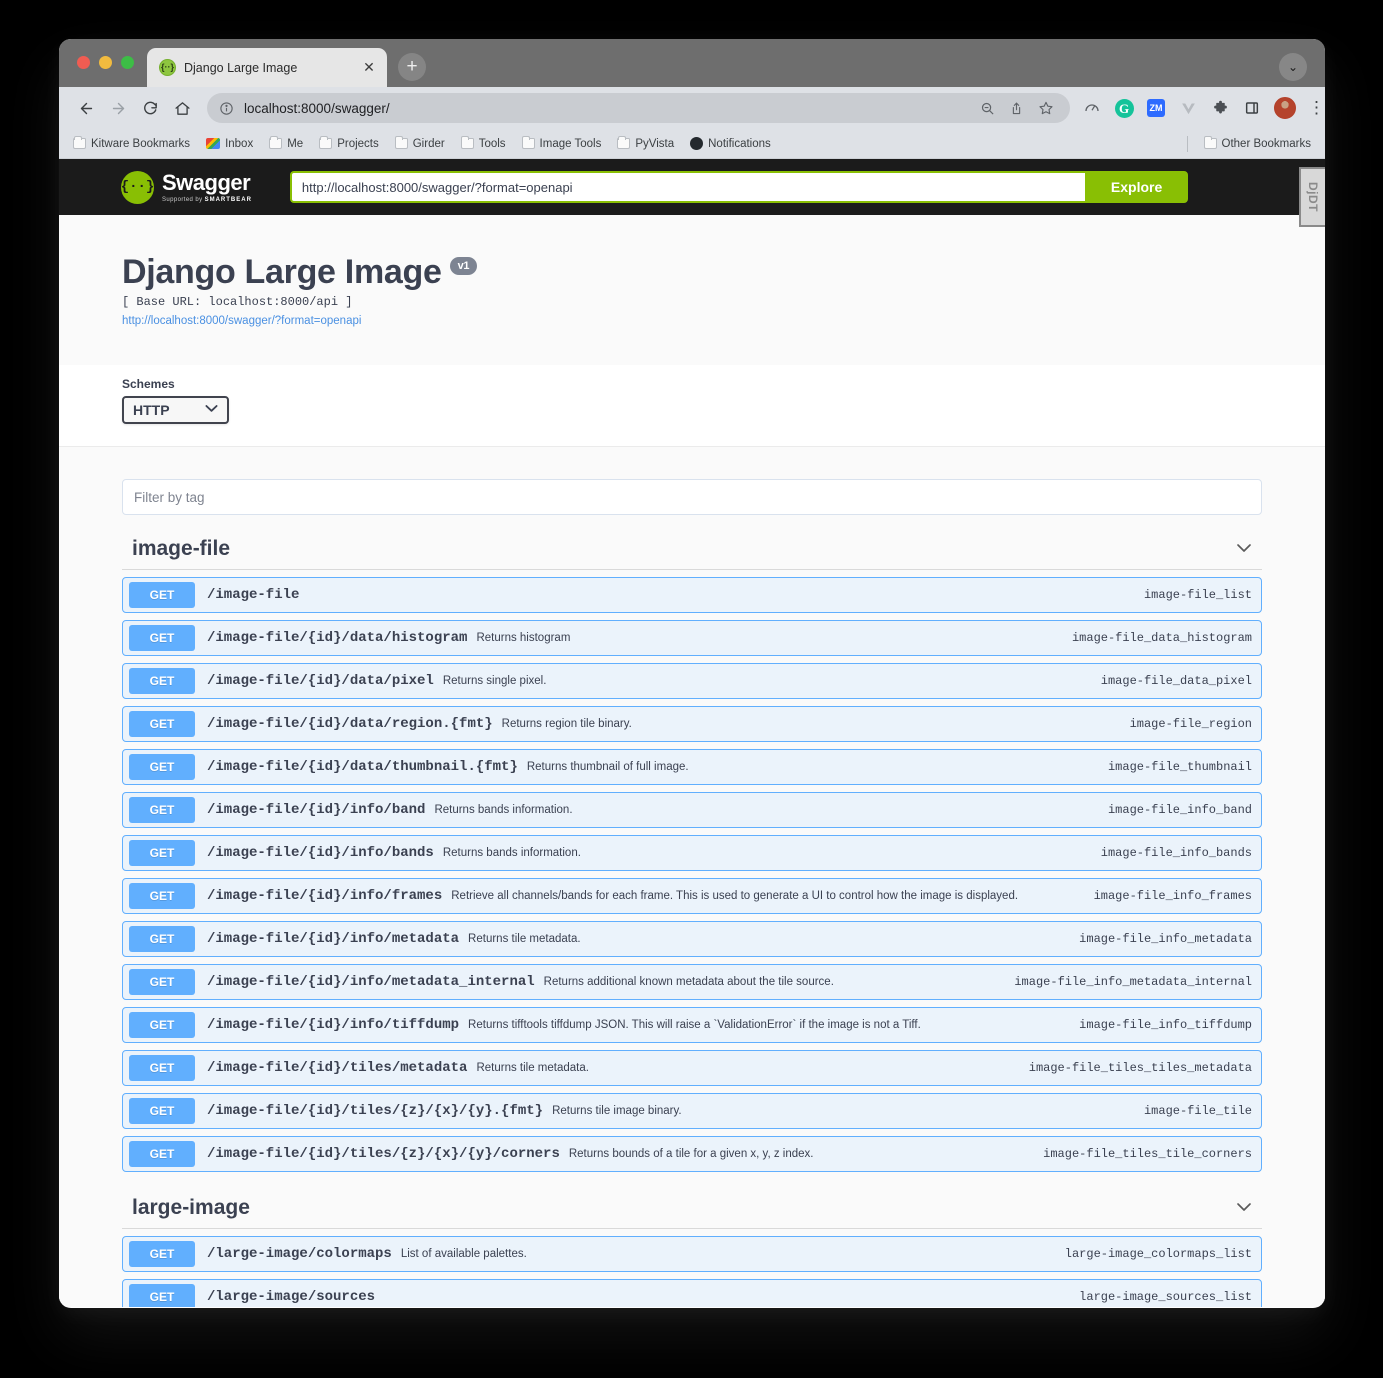 This screenshot has width=1383, height=1378. What do you see at coordinates (286, 143) in the screenshot?
I see `bookmark-me: Me` at bounding box center [286, 143].